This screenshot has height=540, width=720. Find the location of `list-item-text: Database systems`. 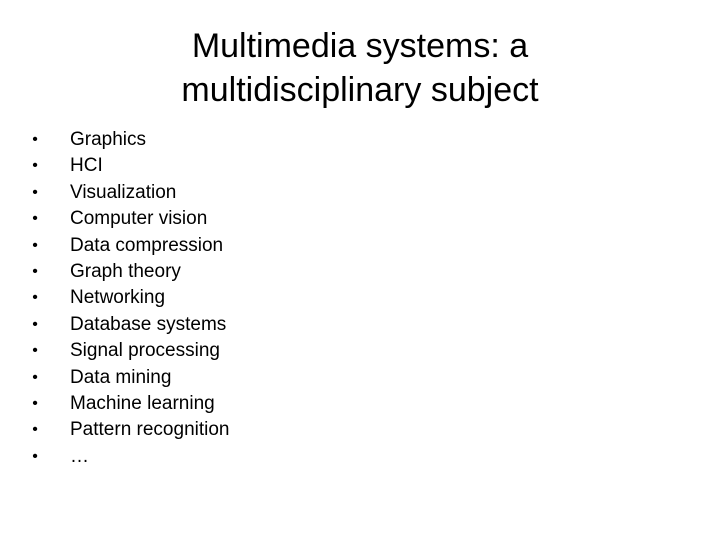

list-item-text: Database systems is located at coordinates (148, 324).